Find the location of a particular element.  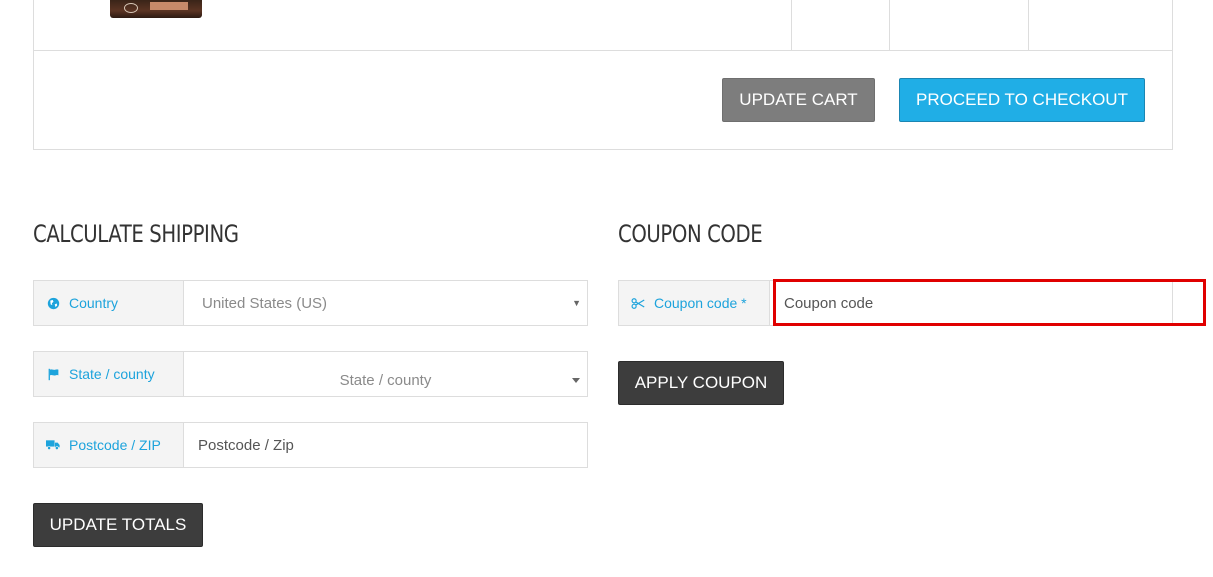

coupon-code-heading: COUPON CODE is located at coordinates (690, 234).